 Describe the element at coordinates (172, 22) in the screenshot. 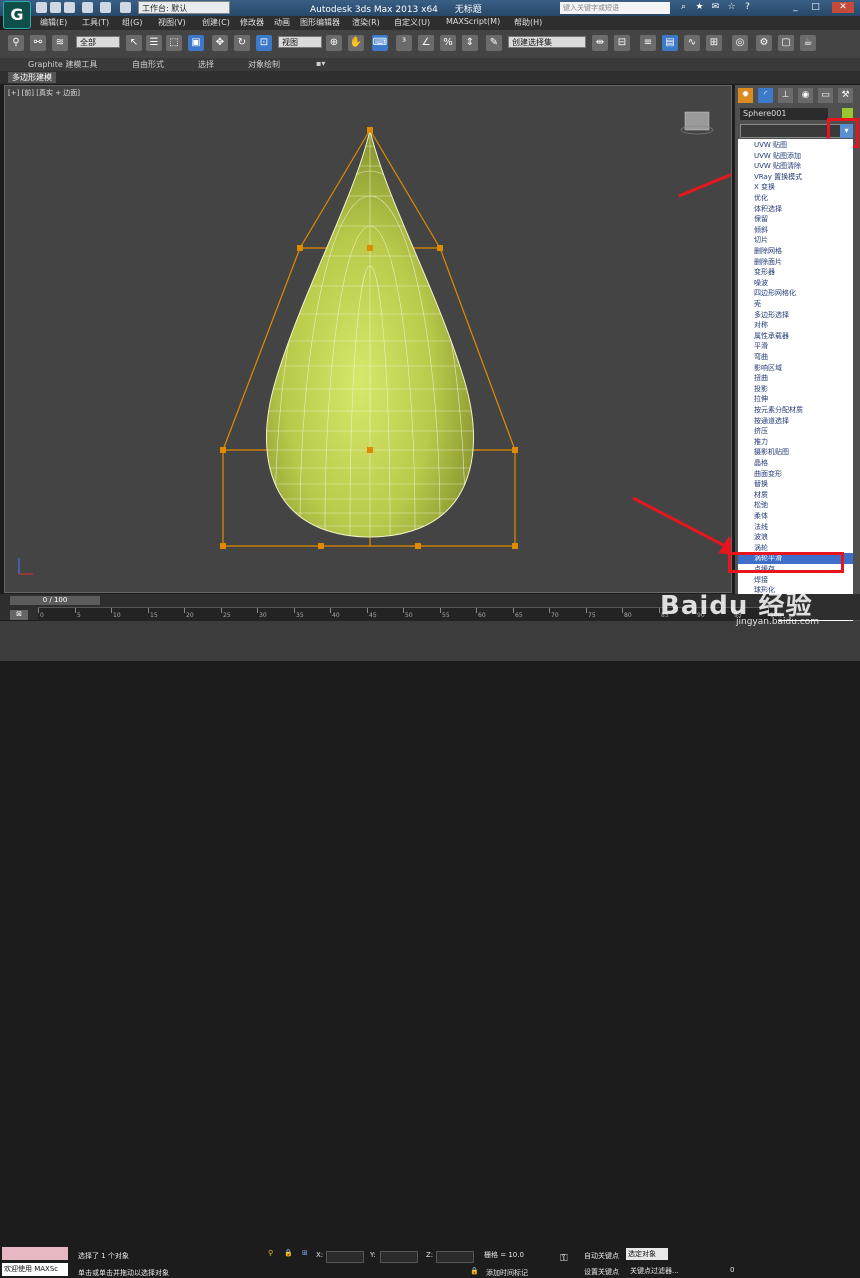

I see `menu-views: 视图(V)` at that location.